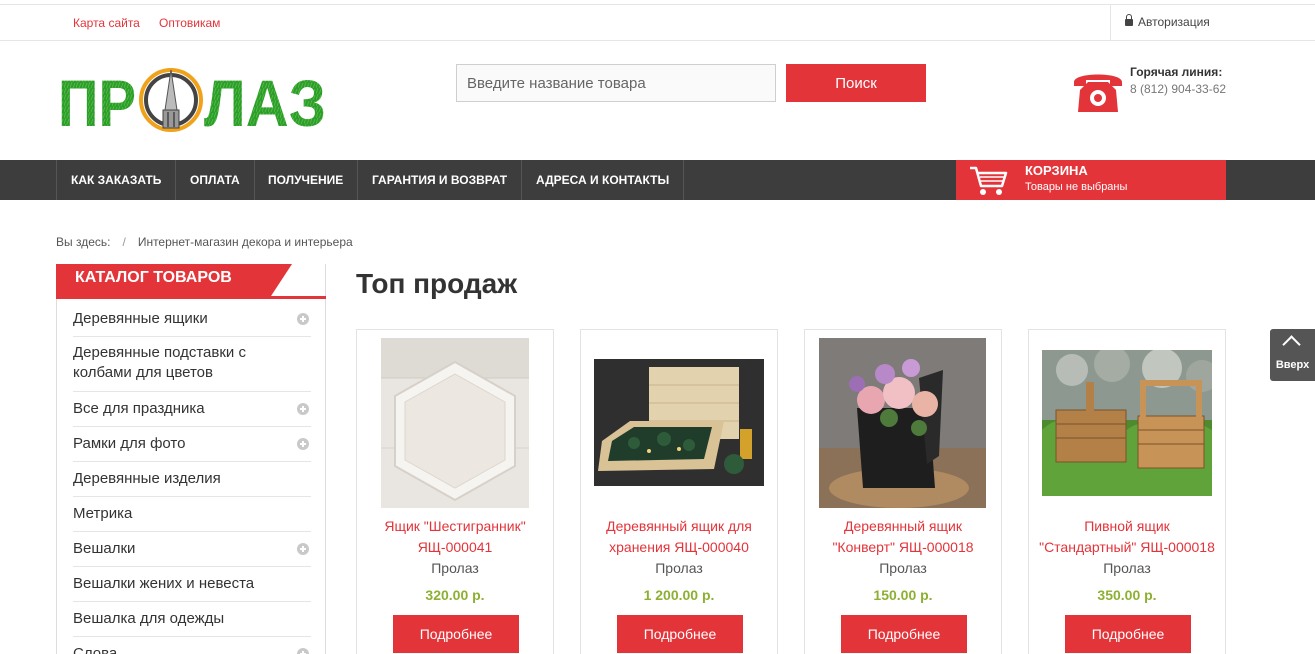 This screenshot has width=1315, height=654. What do you see at coordinates (1098, 91) in the screenshot?
I see `phone-icon` at bounding box center [1098, 91].